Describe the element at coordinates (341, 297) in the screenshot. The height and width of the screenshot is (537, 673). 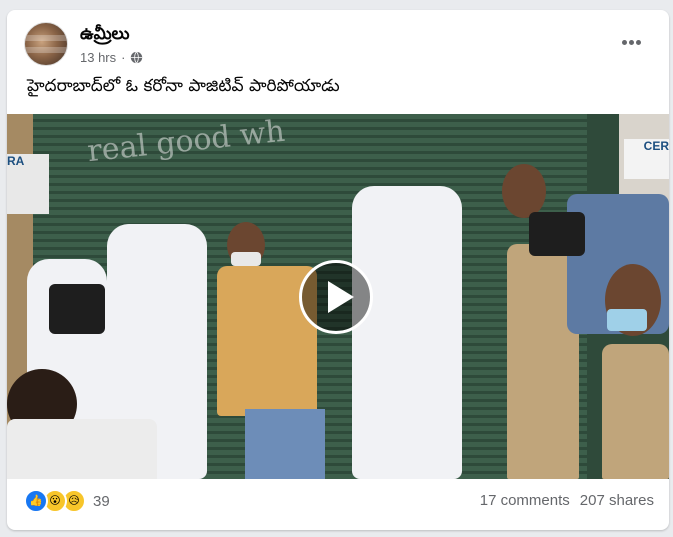
I see `play-icon` at that location.